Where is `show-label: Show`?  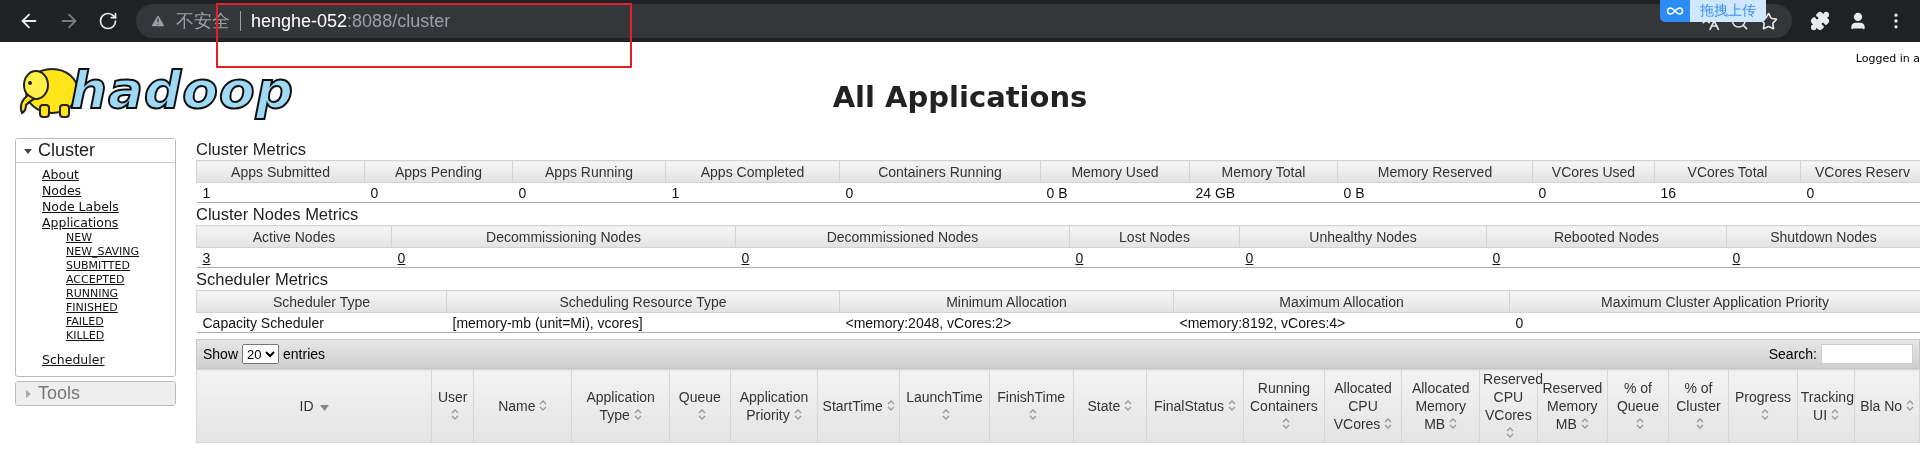 show-label: Show is located at coordinates (221, 354).